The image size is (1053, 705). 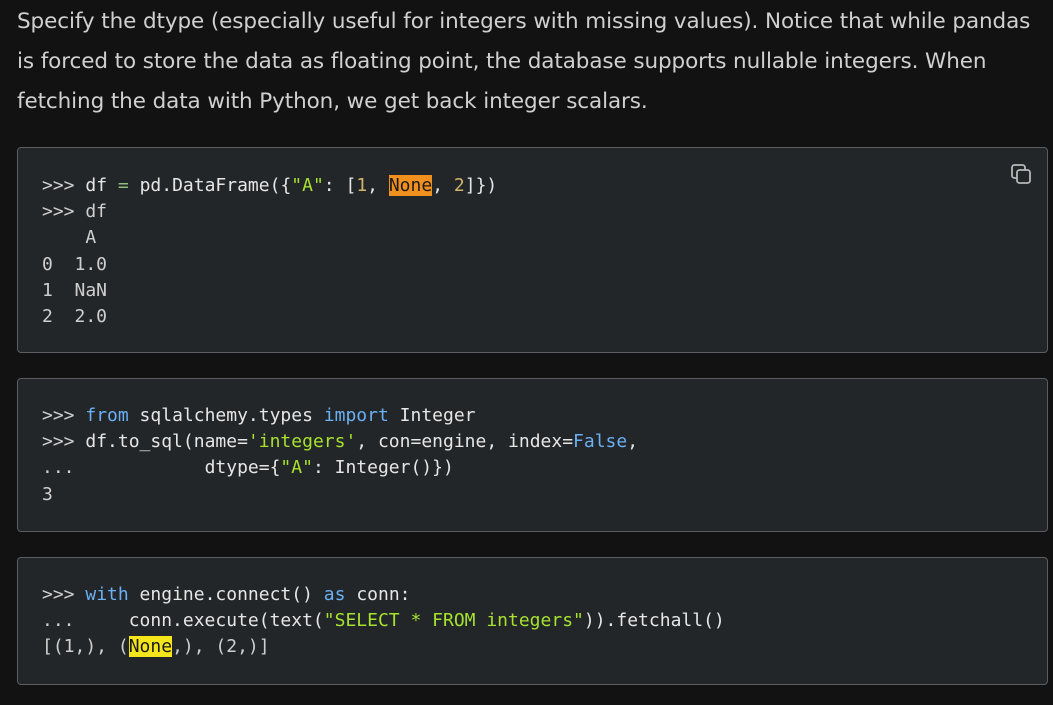 I want to click on output-line: 2 2.0, so click(x=75, y=317).